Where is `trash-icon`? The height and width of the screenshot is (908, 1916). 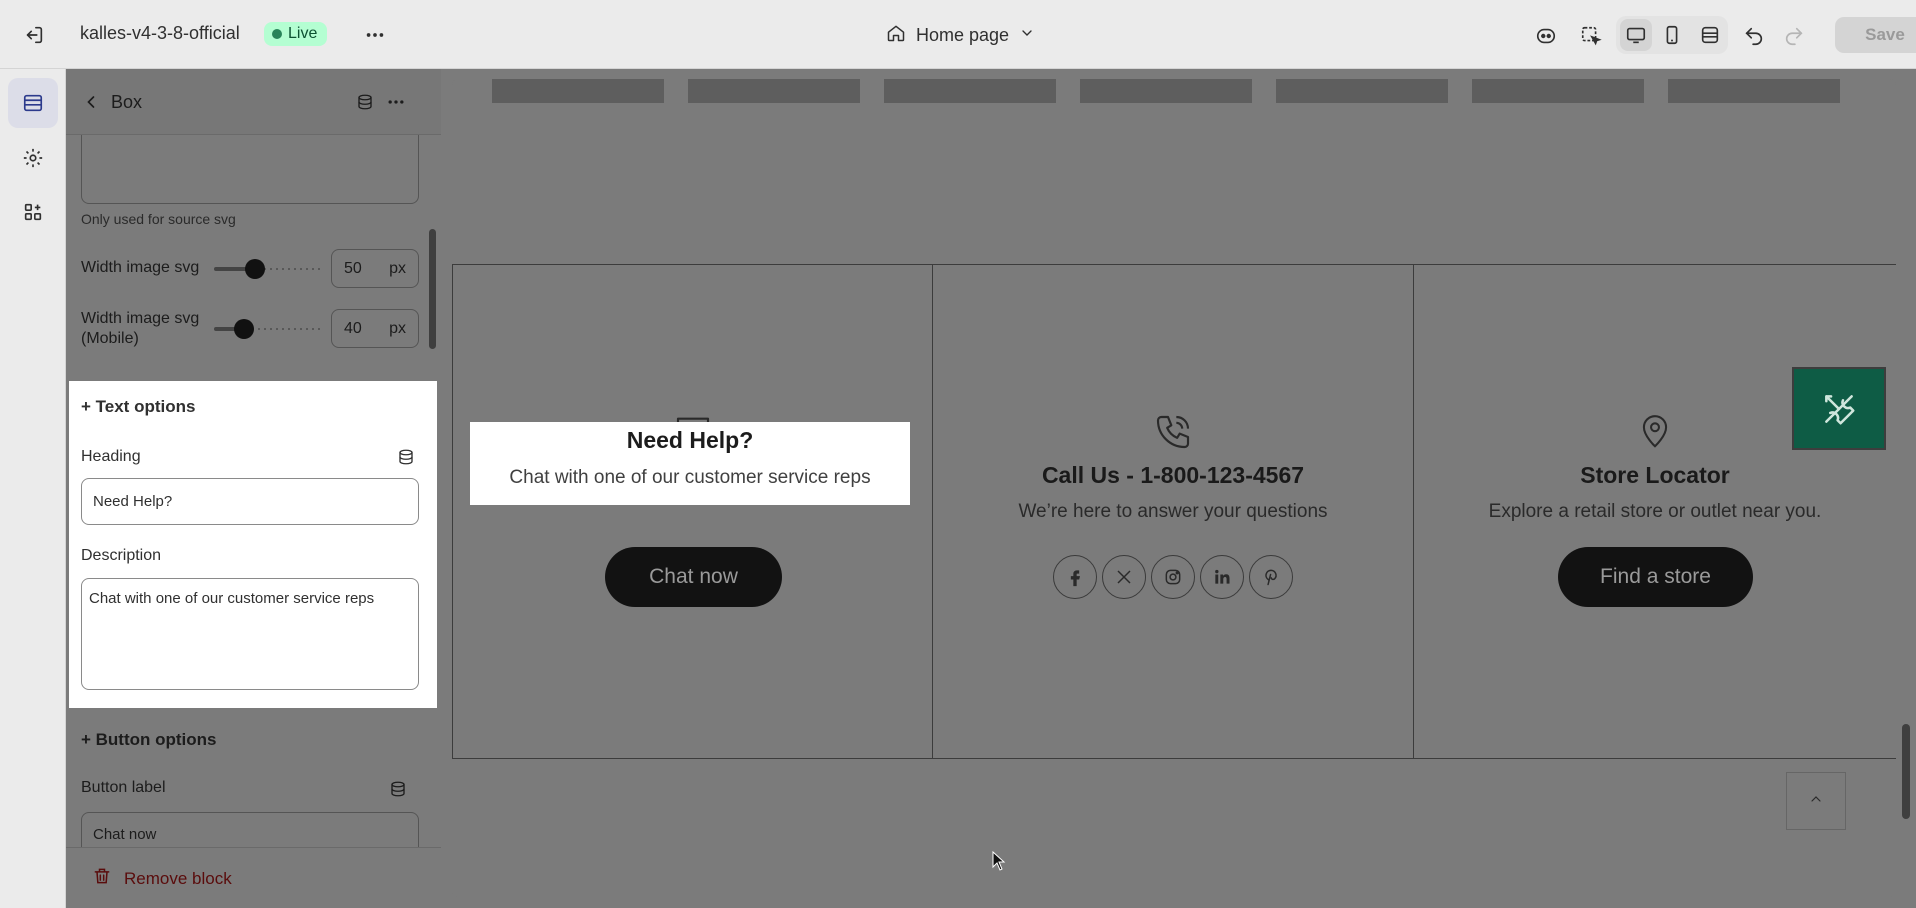
trash-icon is located at coordinates (102, 878).